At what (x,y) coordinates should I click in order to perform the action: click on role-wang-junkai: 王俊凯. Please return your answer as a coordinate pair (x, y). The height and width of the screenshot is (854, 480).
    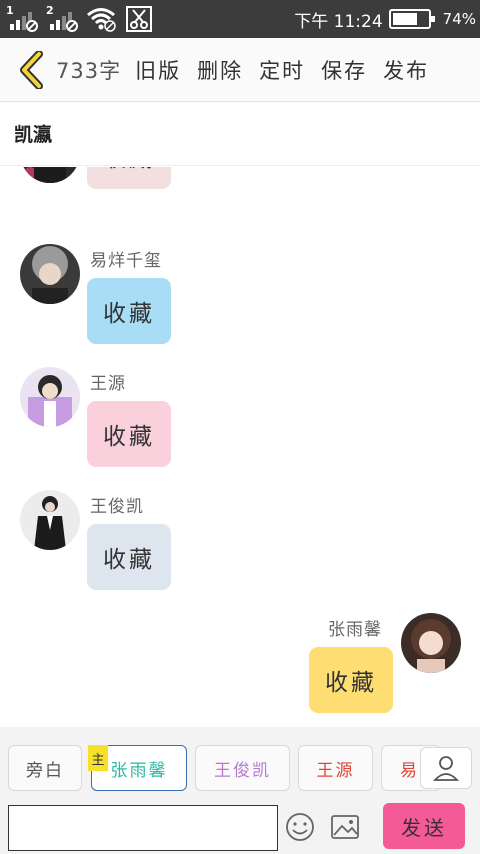
    Looking at the image, I should click on (242, 768).